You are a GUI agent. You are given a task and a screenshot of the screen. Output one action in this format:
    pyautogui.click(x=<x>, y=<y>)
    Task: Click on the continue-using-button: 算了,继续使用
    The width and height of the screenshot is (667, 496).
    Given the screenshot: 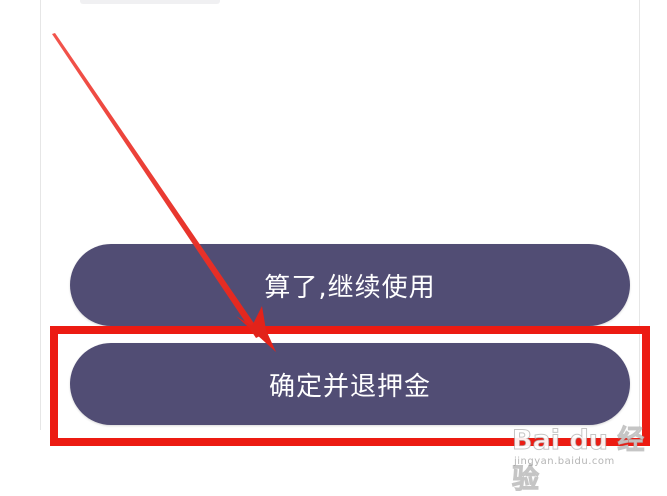 What is the action you would take?
    pyautogui.click(x=350, y=285)
    